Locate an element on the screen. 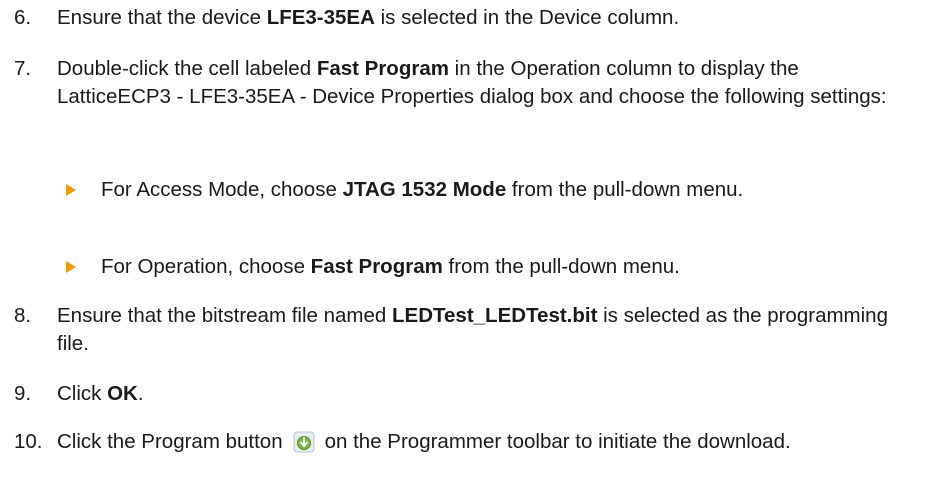 This screenshot has width=925, height=483. text-run: For Operation, choose is located at coordinates (206, 266).